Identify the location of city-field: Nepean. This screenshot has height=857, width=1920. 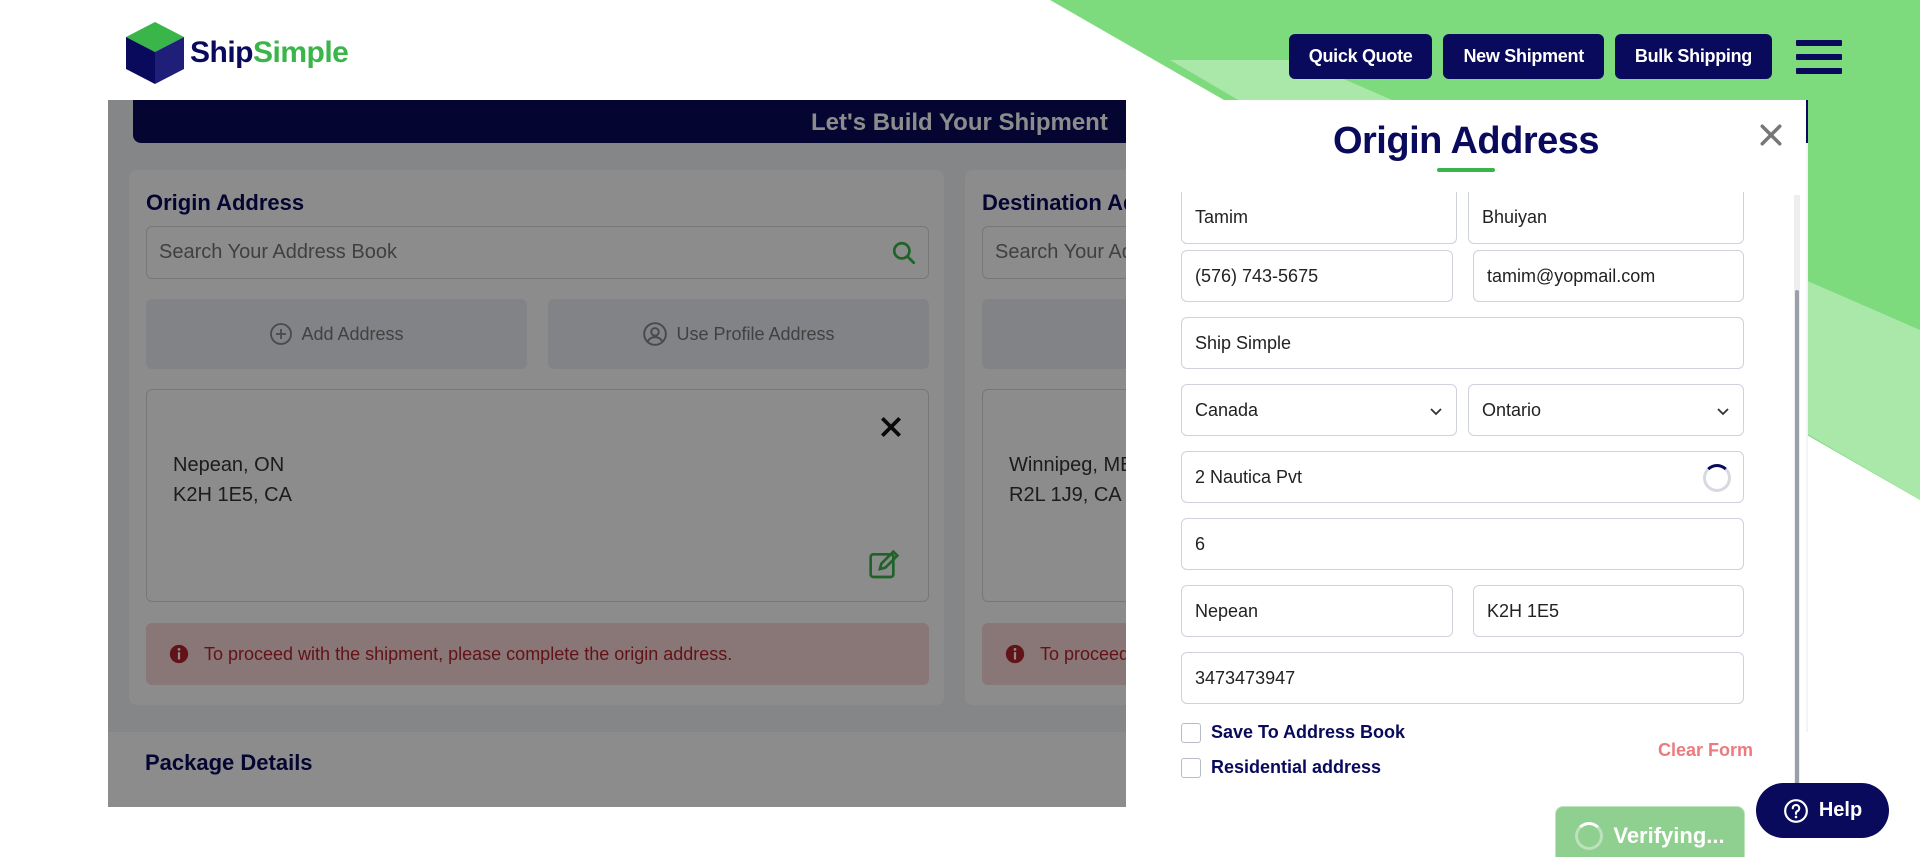
(1317, 611).